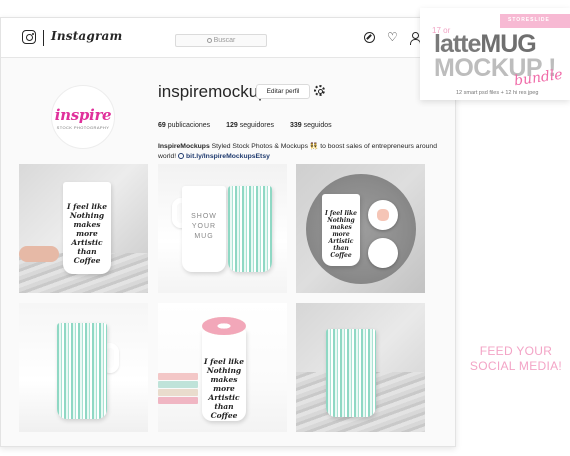  I want to click on books-stack, so click(178, 389).